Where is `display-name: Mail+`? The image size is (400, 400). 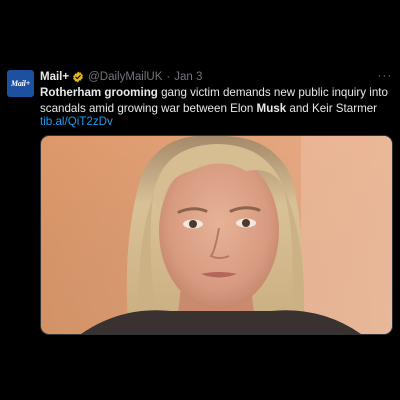 display-name: Mail+ is located at coordinates (54, 77).